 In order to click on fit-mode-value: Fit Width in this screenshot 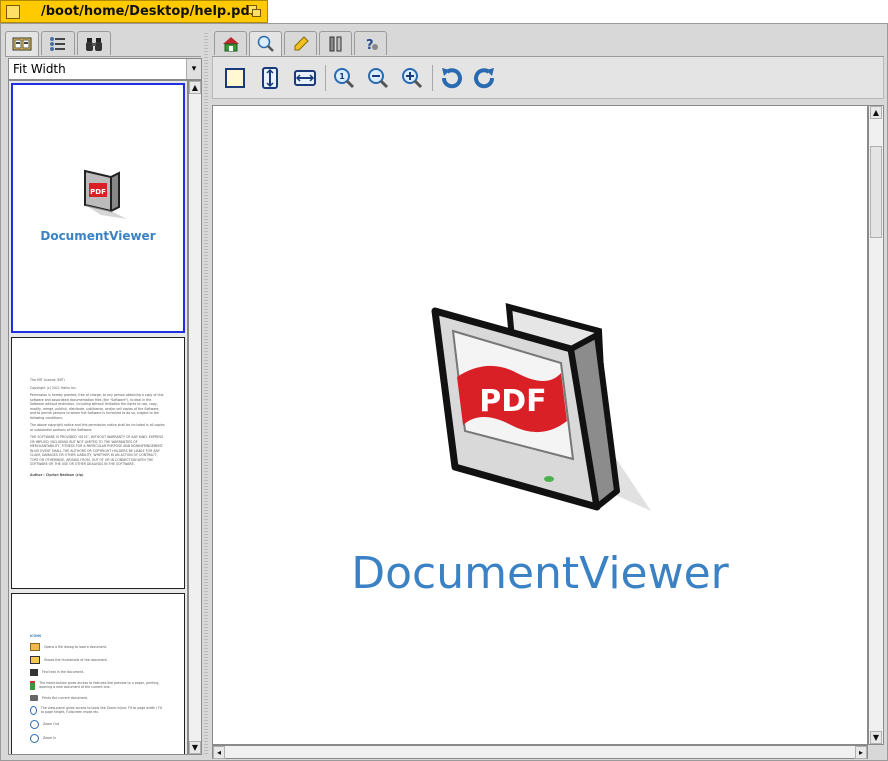, I will do `click(39, 69)`.